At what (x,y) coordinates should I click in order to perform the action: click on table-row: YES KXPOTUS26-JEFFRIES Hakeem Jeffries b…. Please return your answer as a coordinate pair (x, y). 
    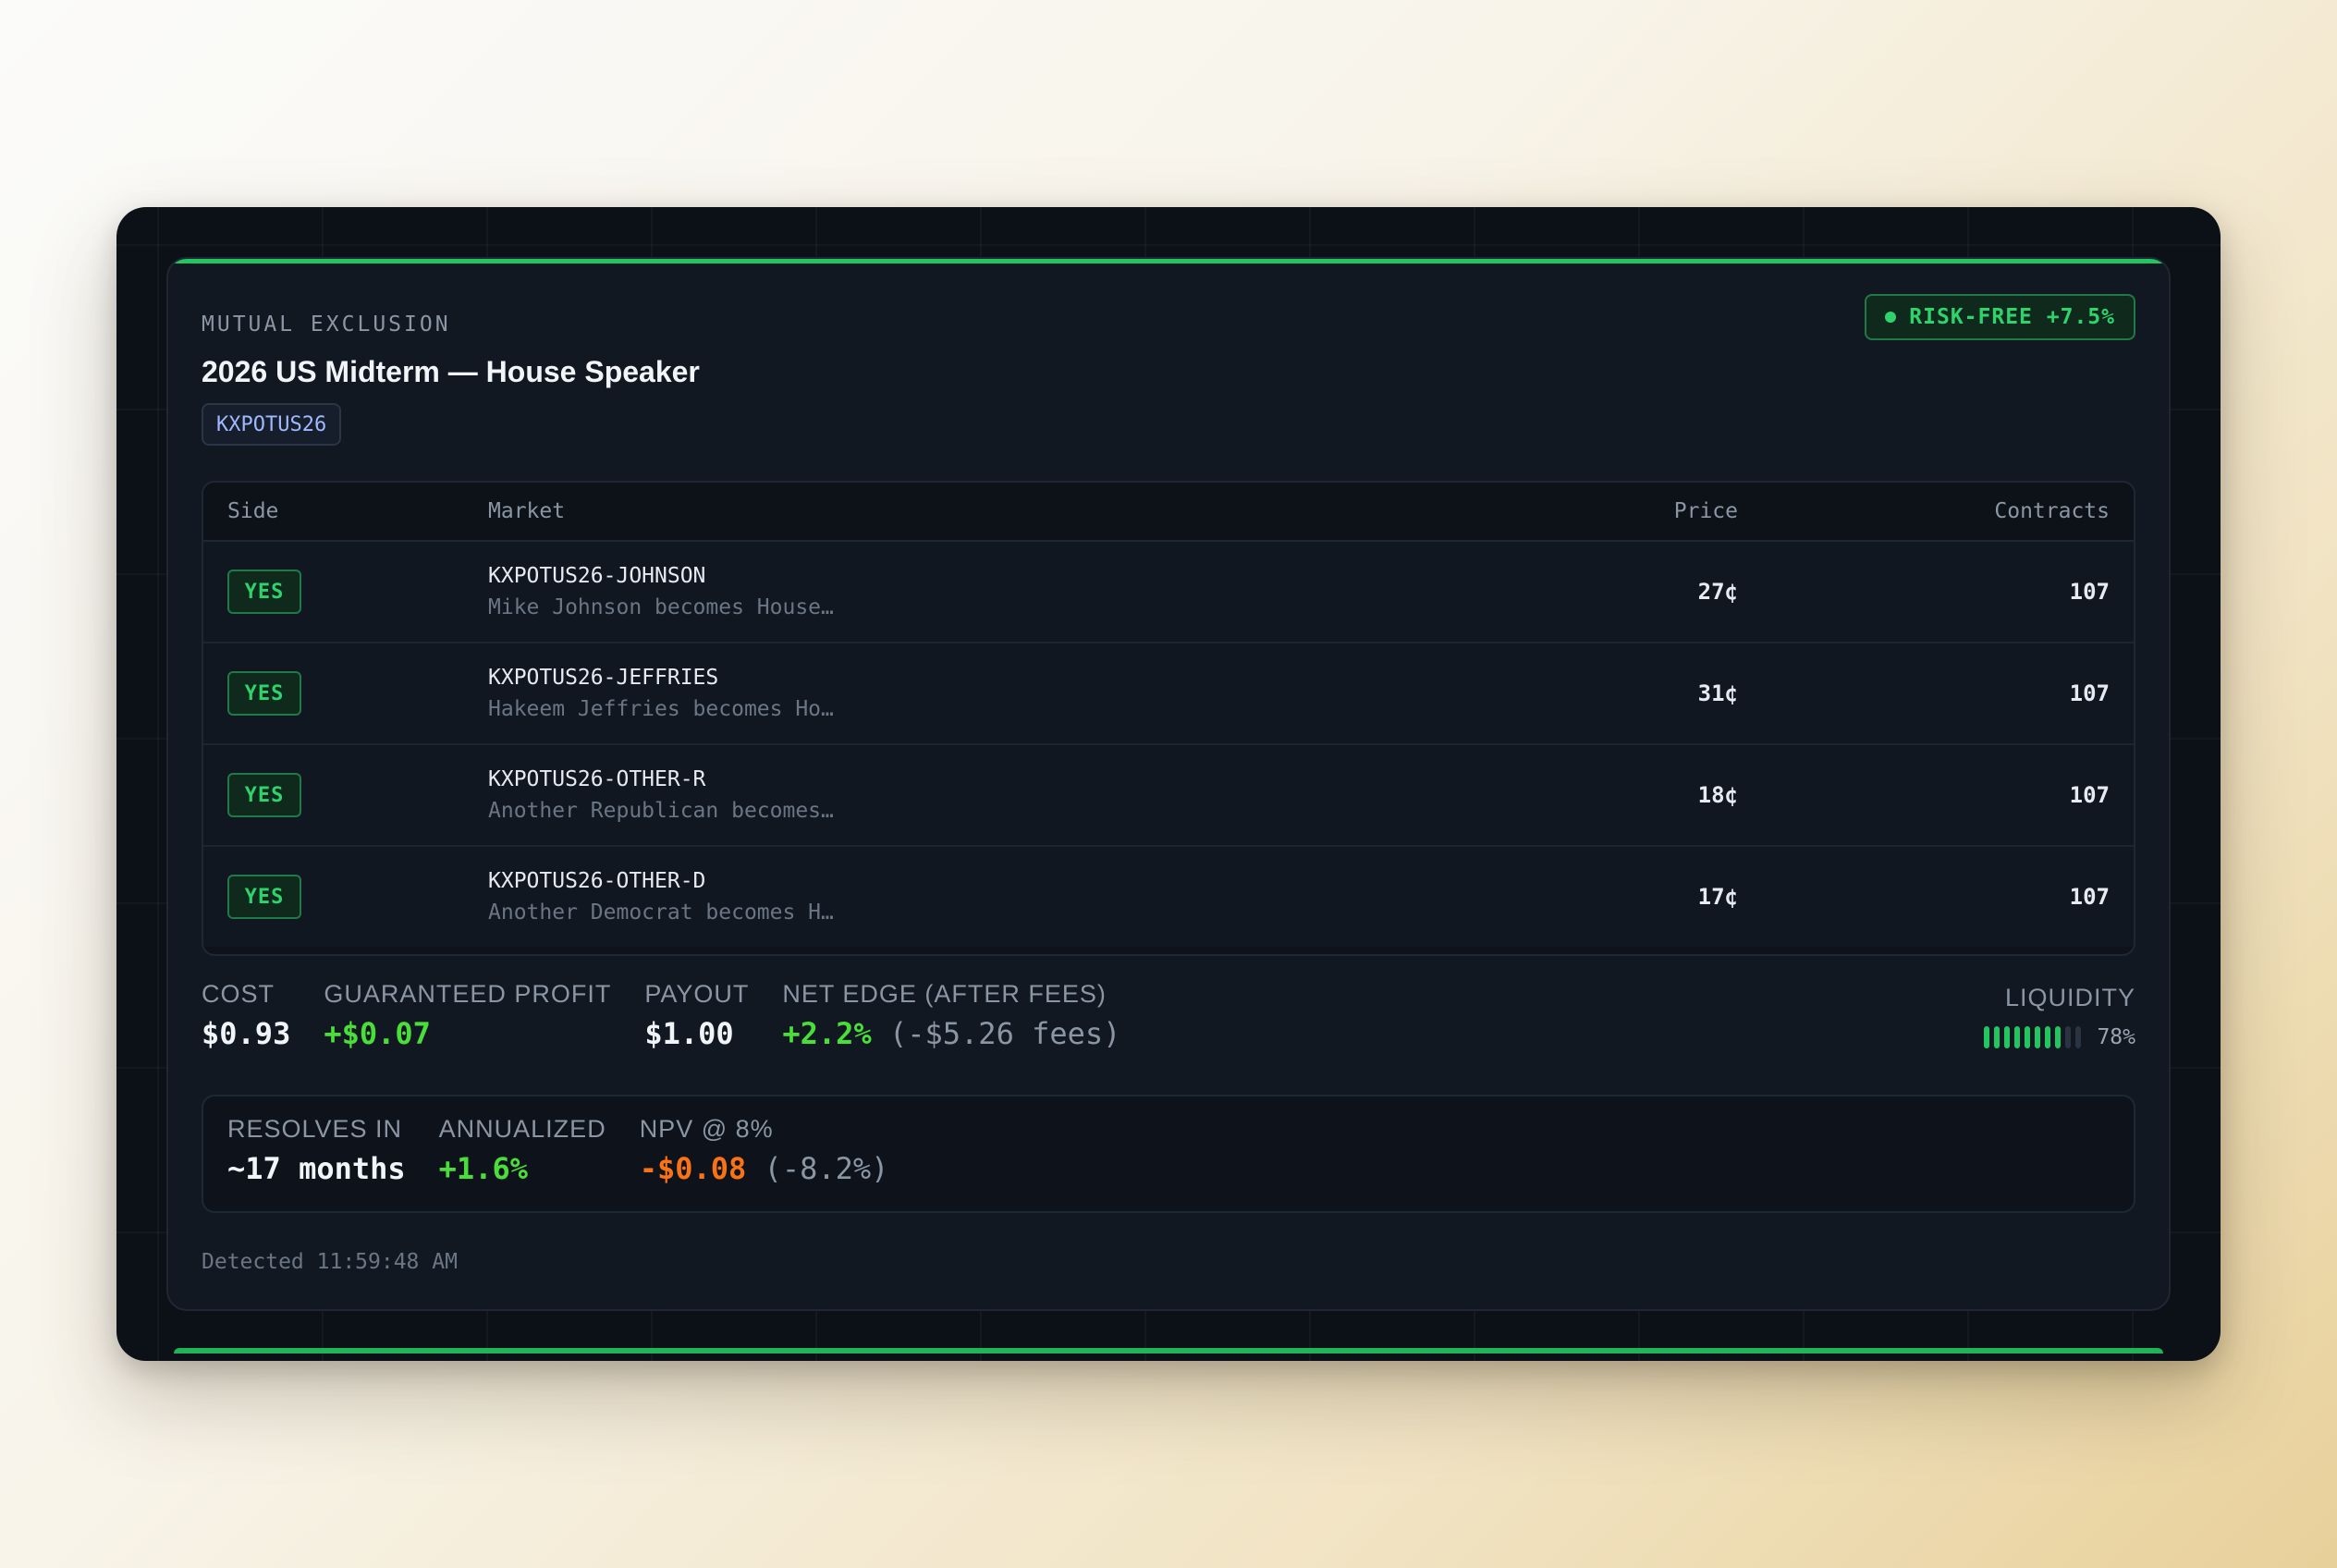
    Looking at the image, I should click on (1168, 694).